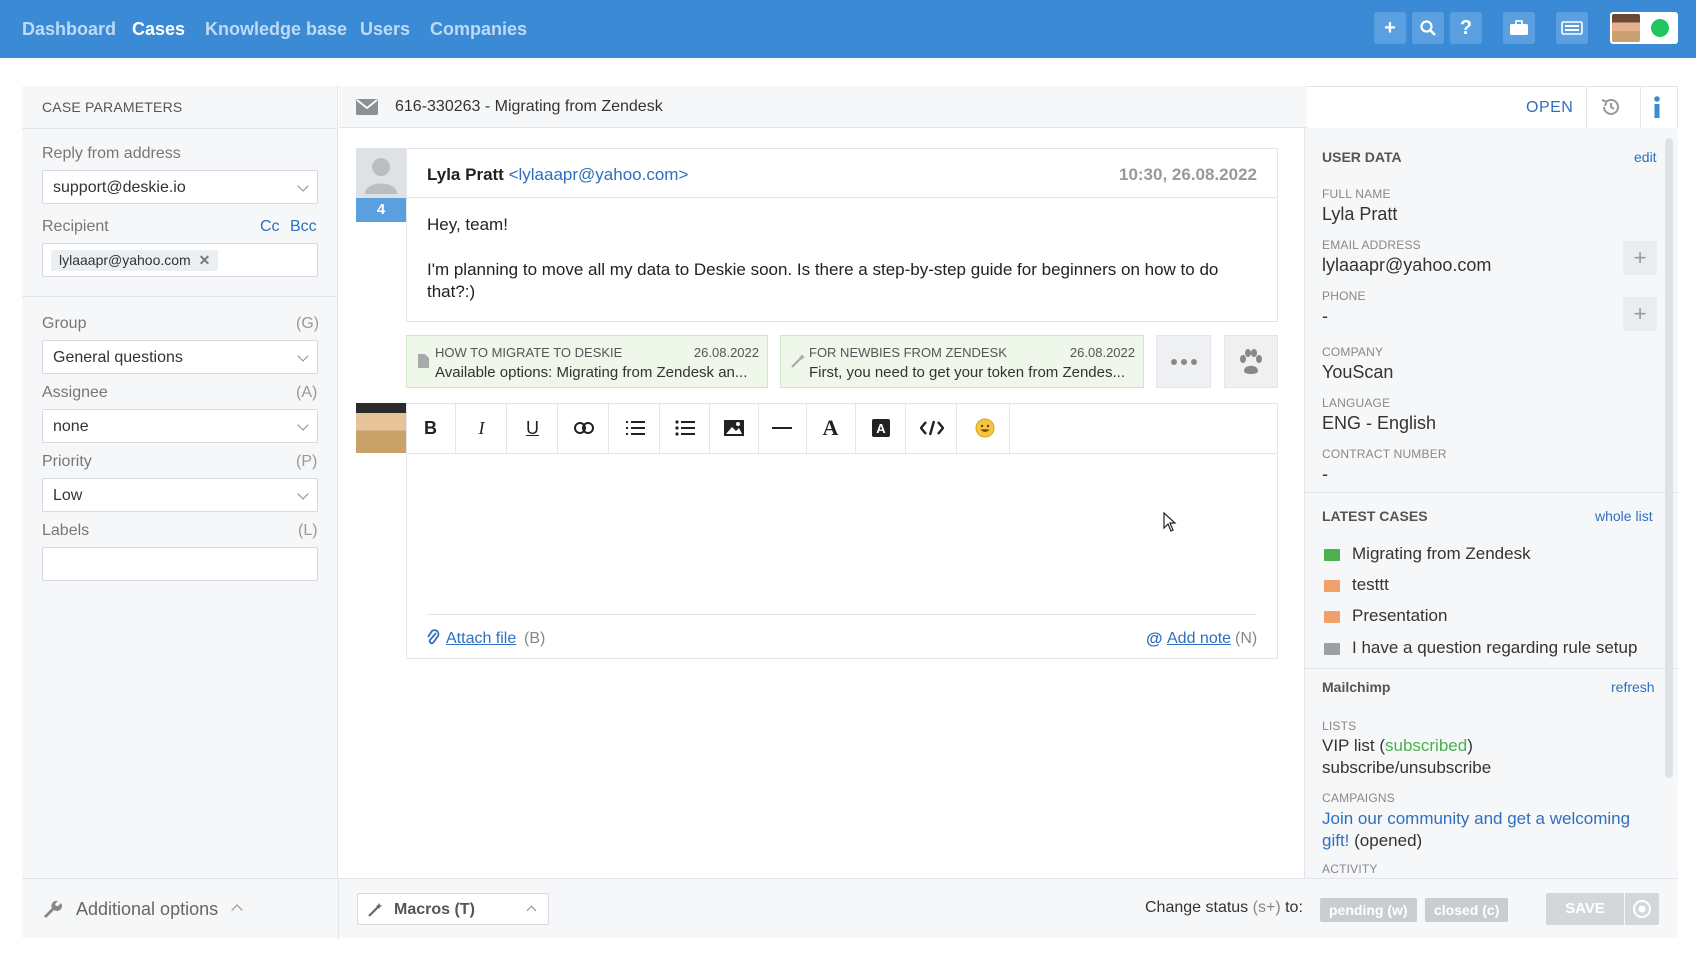 The height and width of the screenshot is (954, 1696). Describe the element at coordinates (1360, 214) in the screenshot. I see `full-name-value: Lyla Pratt` at that location.